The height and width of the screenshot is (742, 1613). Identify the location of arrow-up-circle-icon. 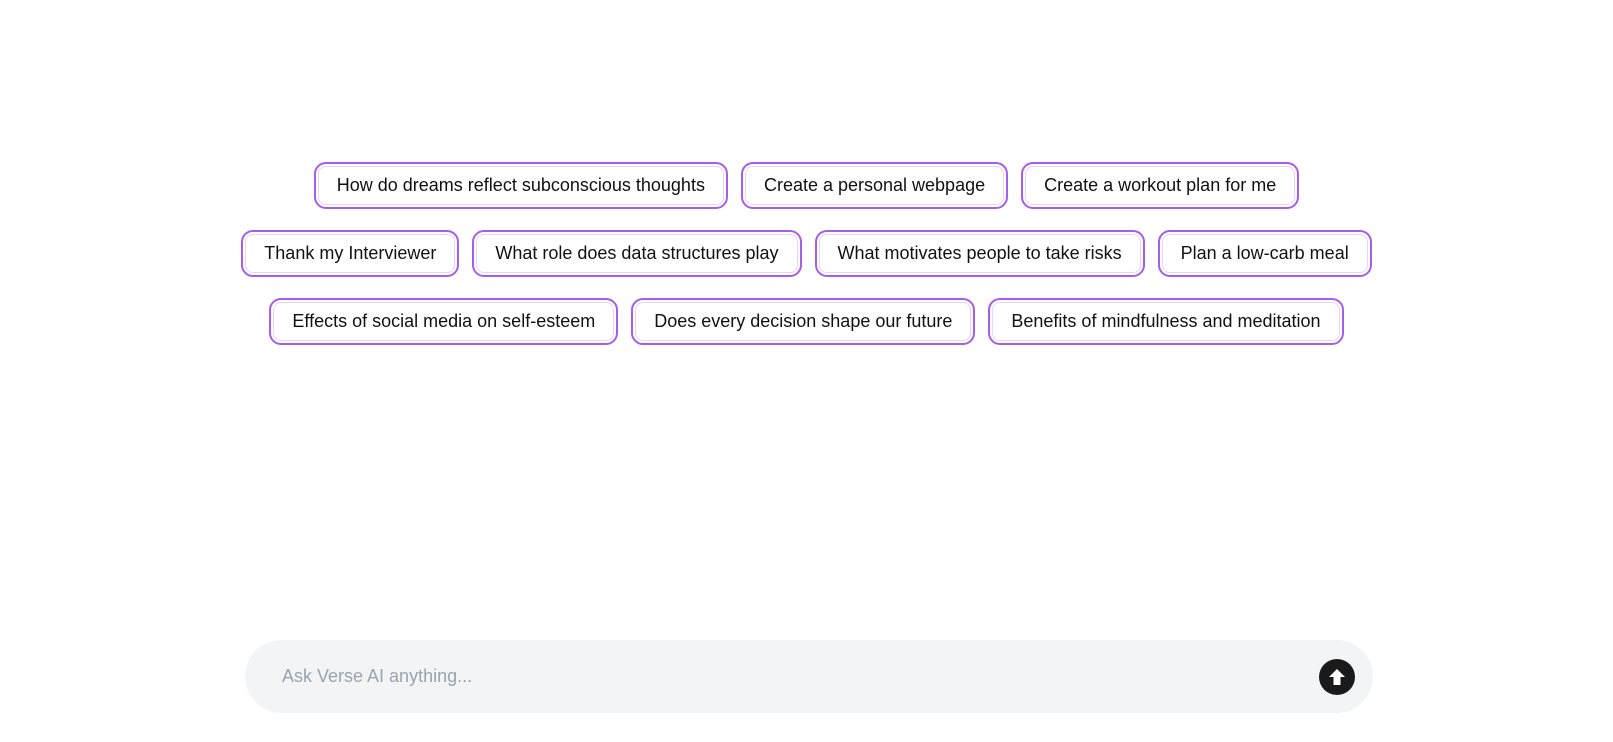
(1337, 677).